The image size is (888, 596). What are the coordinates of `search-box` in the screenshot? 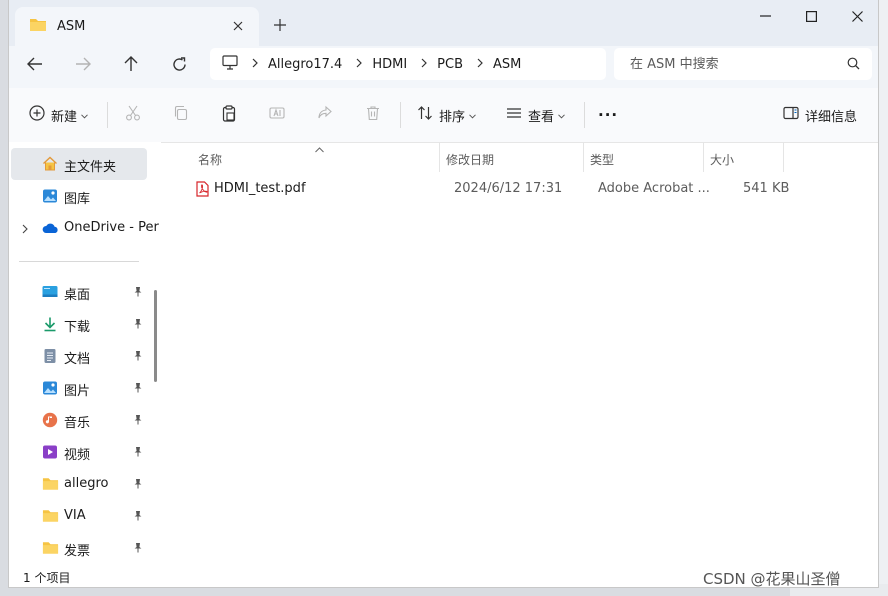 It's located at (743, 64).